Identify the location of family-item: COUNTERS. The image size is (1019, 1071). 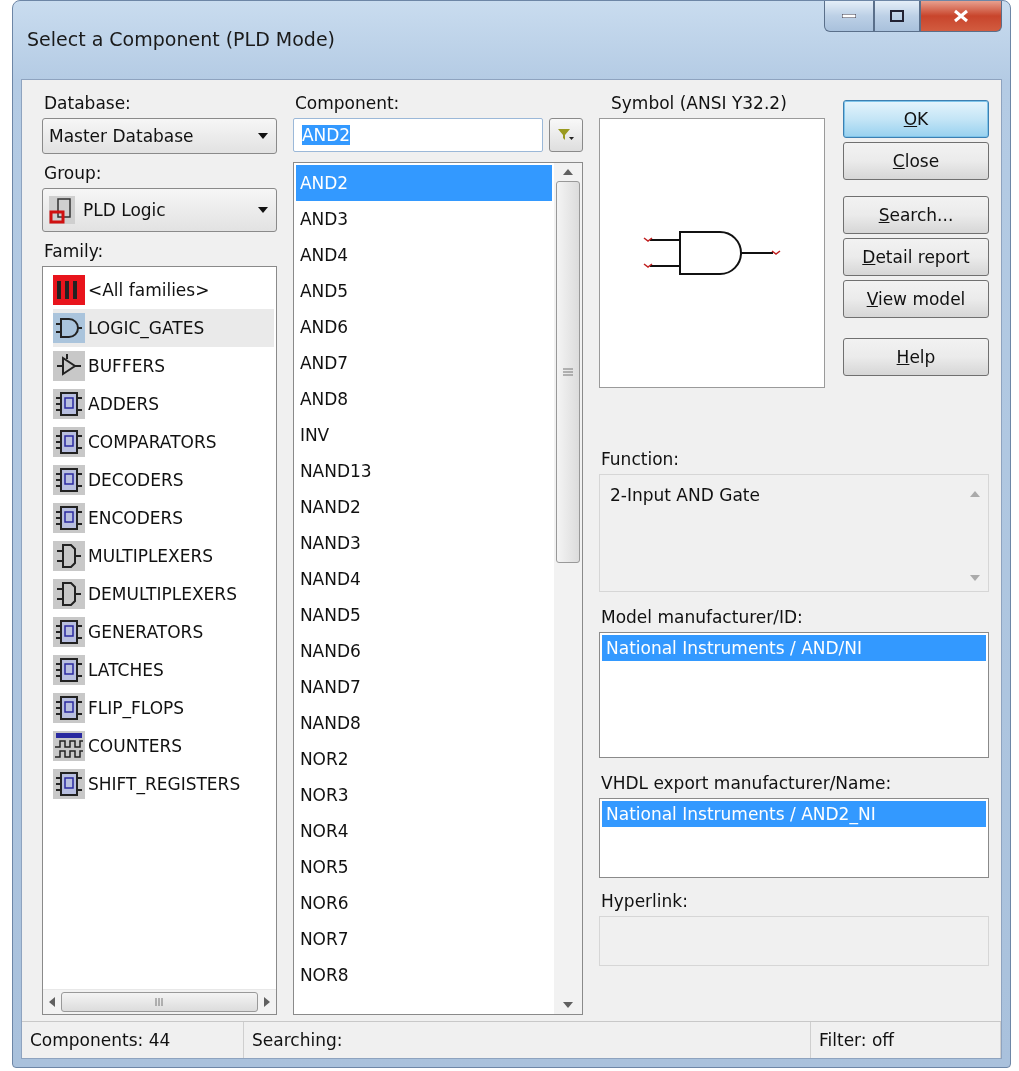
(163, 746).